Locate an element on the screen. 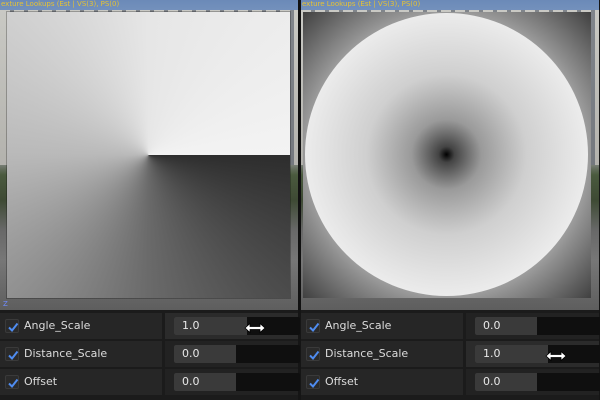 The height and width of the screenshot is (400, 600). left-parameter-panel: Angle_Scale 1.0 Distance_Scale 0.0 Offset 0.0 is located at coordinates (150, 355).